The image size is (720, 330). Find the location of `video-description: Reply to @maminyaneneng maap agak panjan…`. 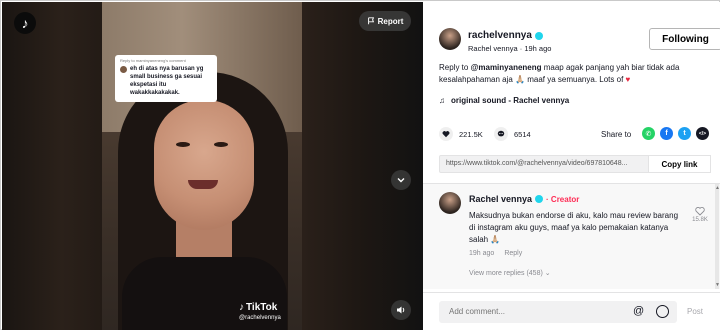

video-description: Reply to @maminyaneneng maap agak panjan… is located at coordinates (575, 74).